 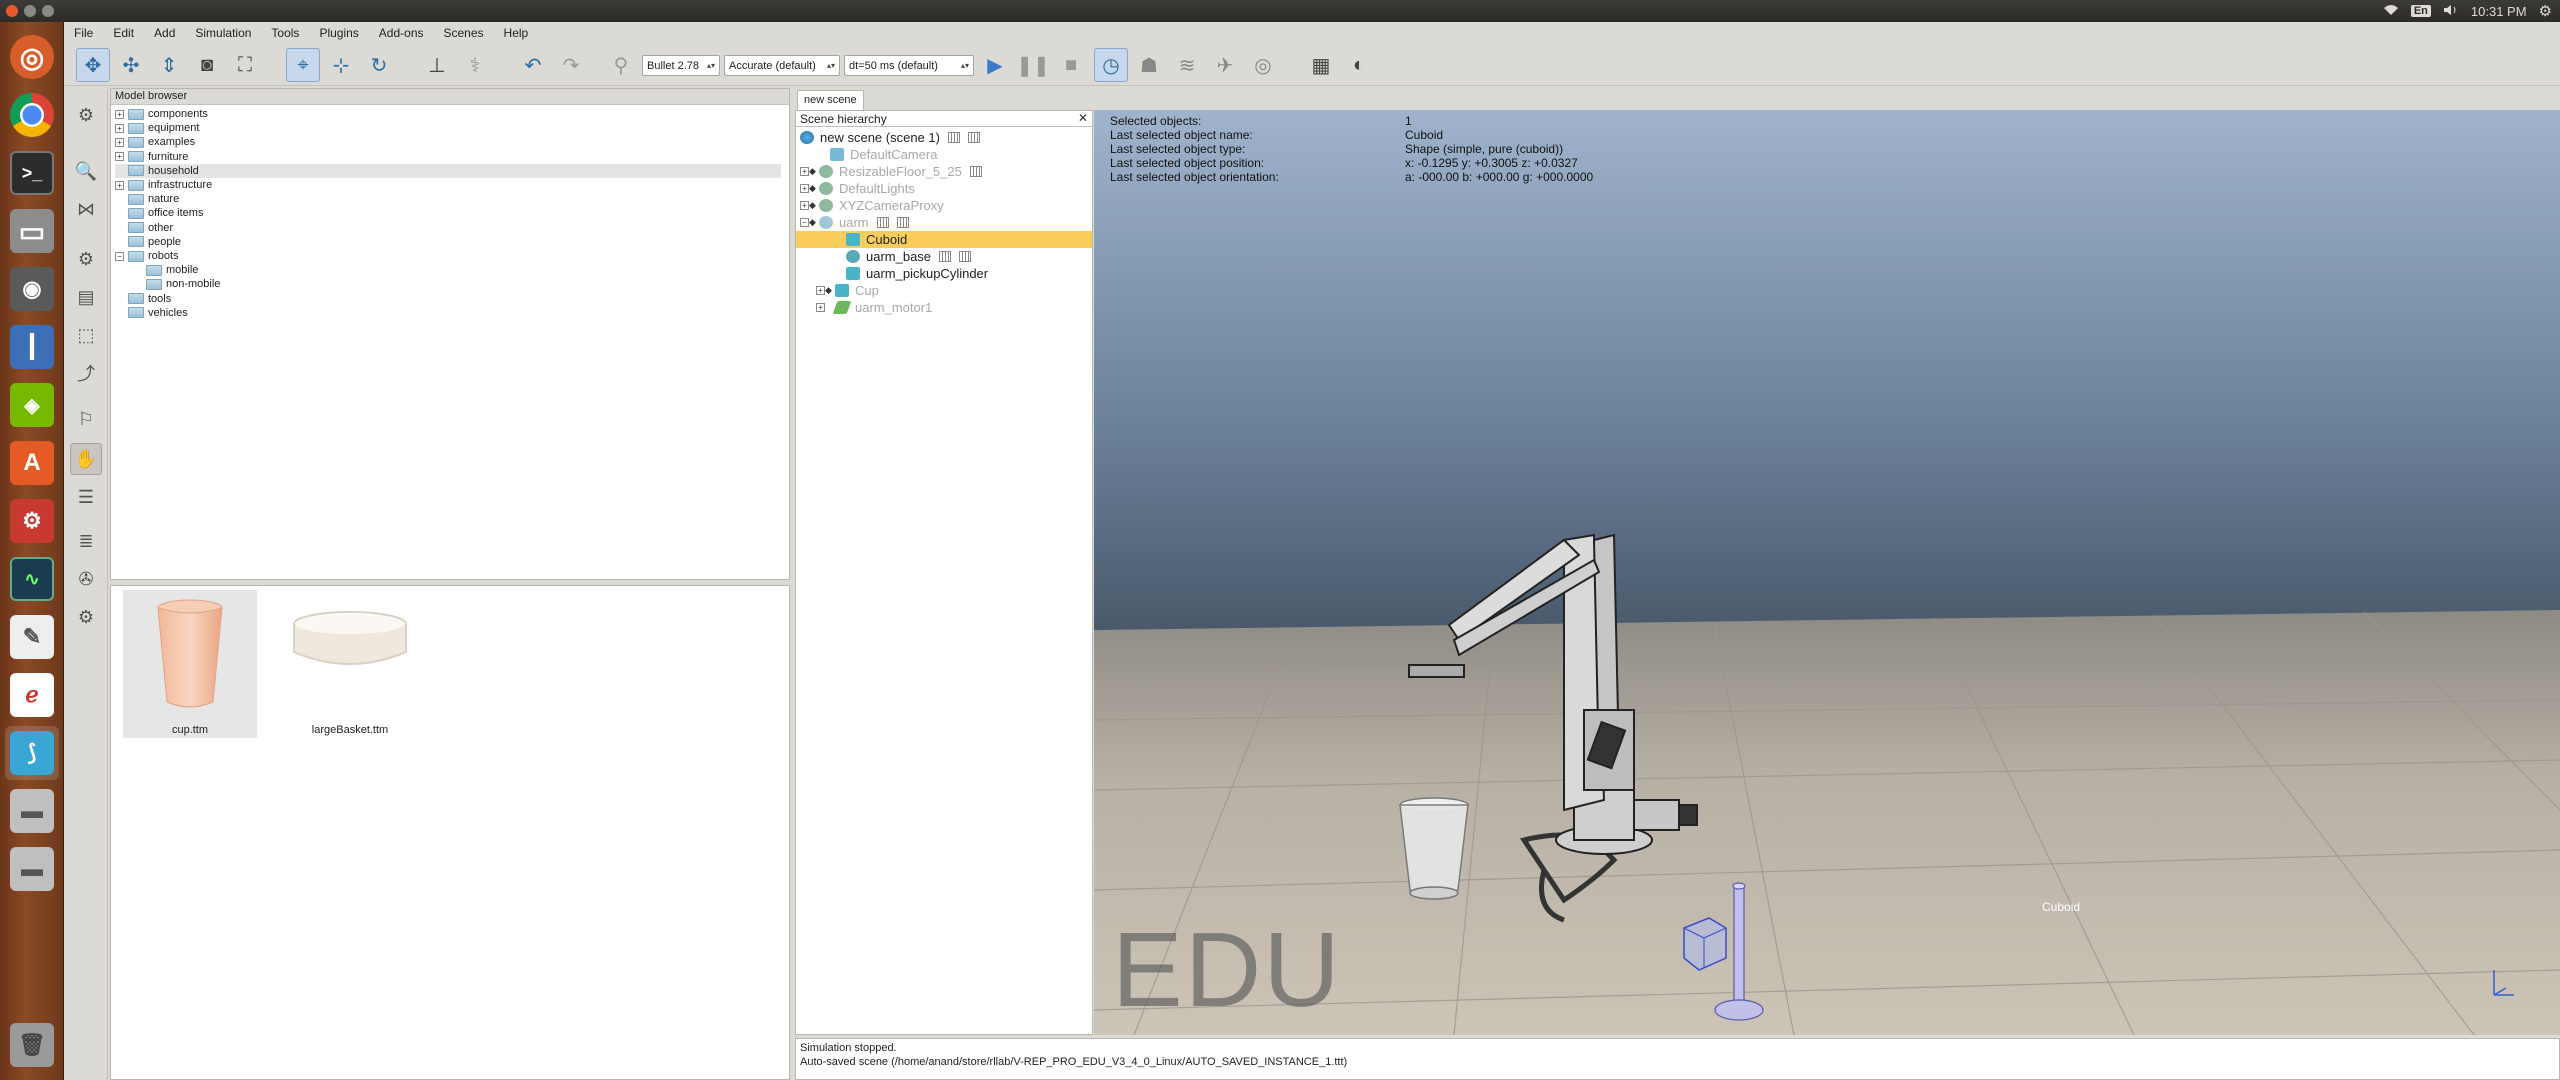 I want to click on model-folder-item: non-mobile, so click(x=283, y=284).